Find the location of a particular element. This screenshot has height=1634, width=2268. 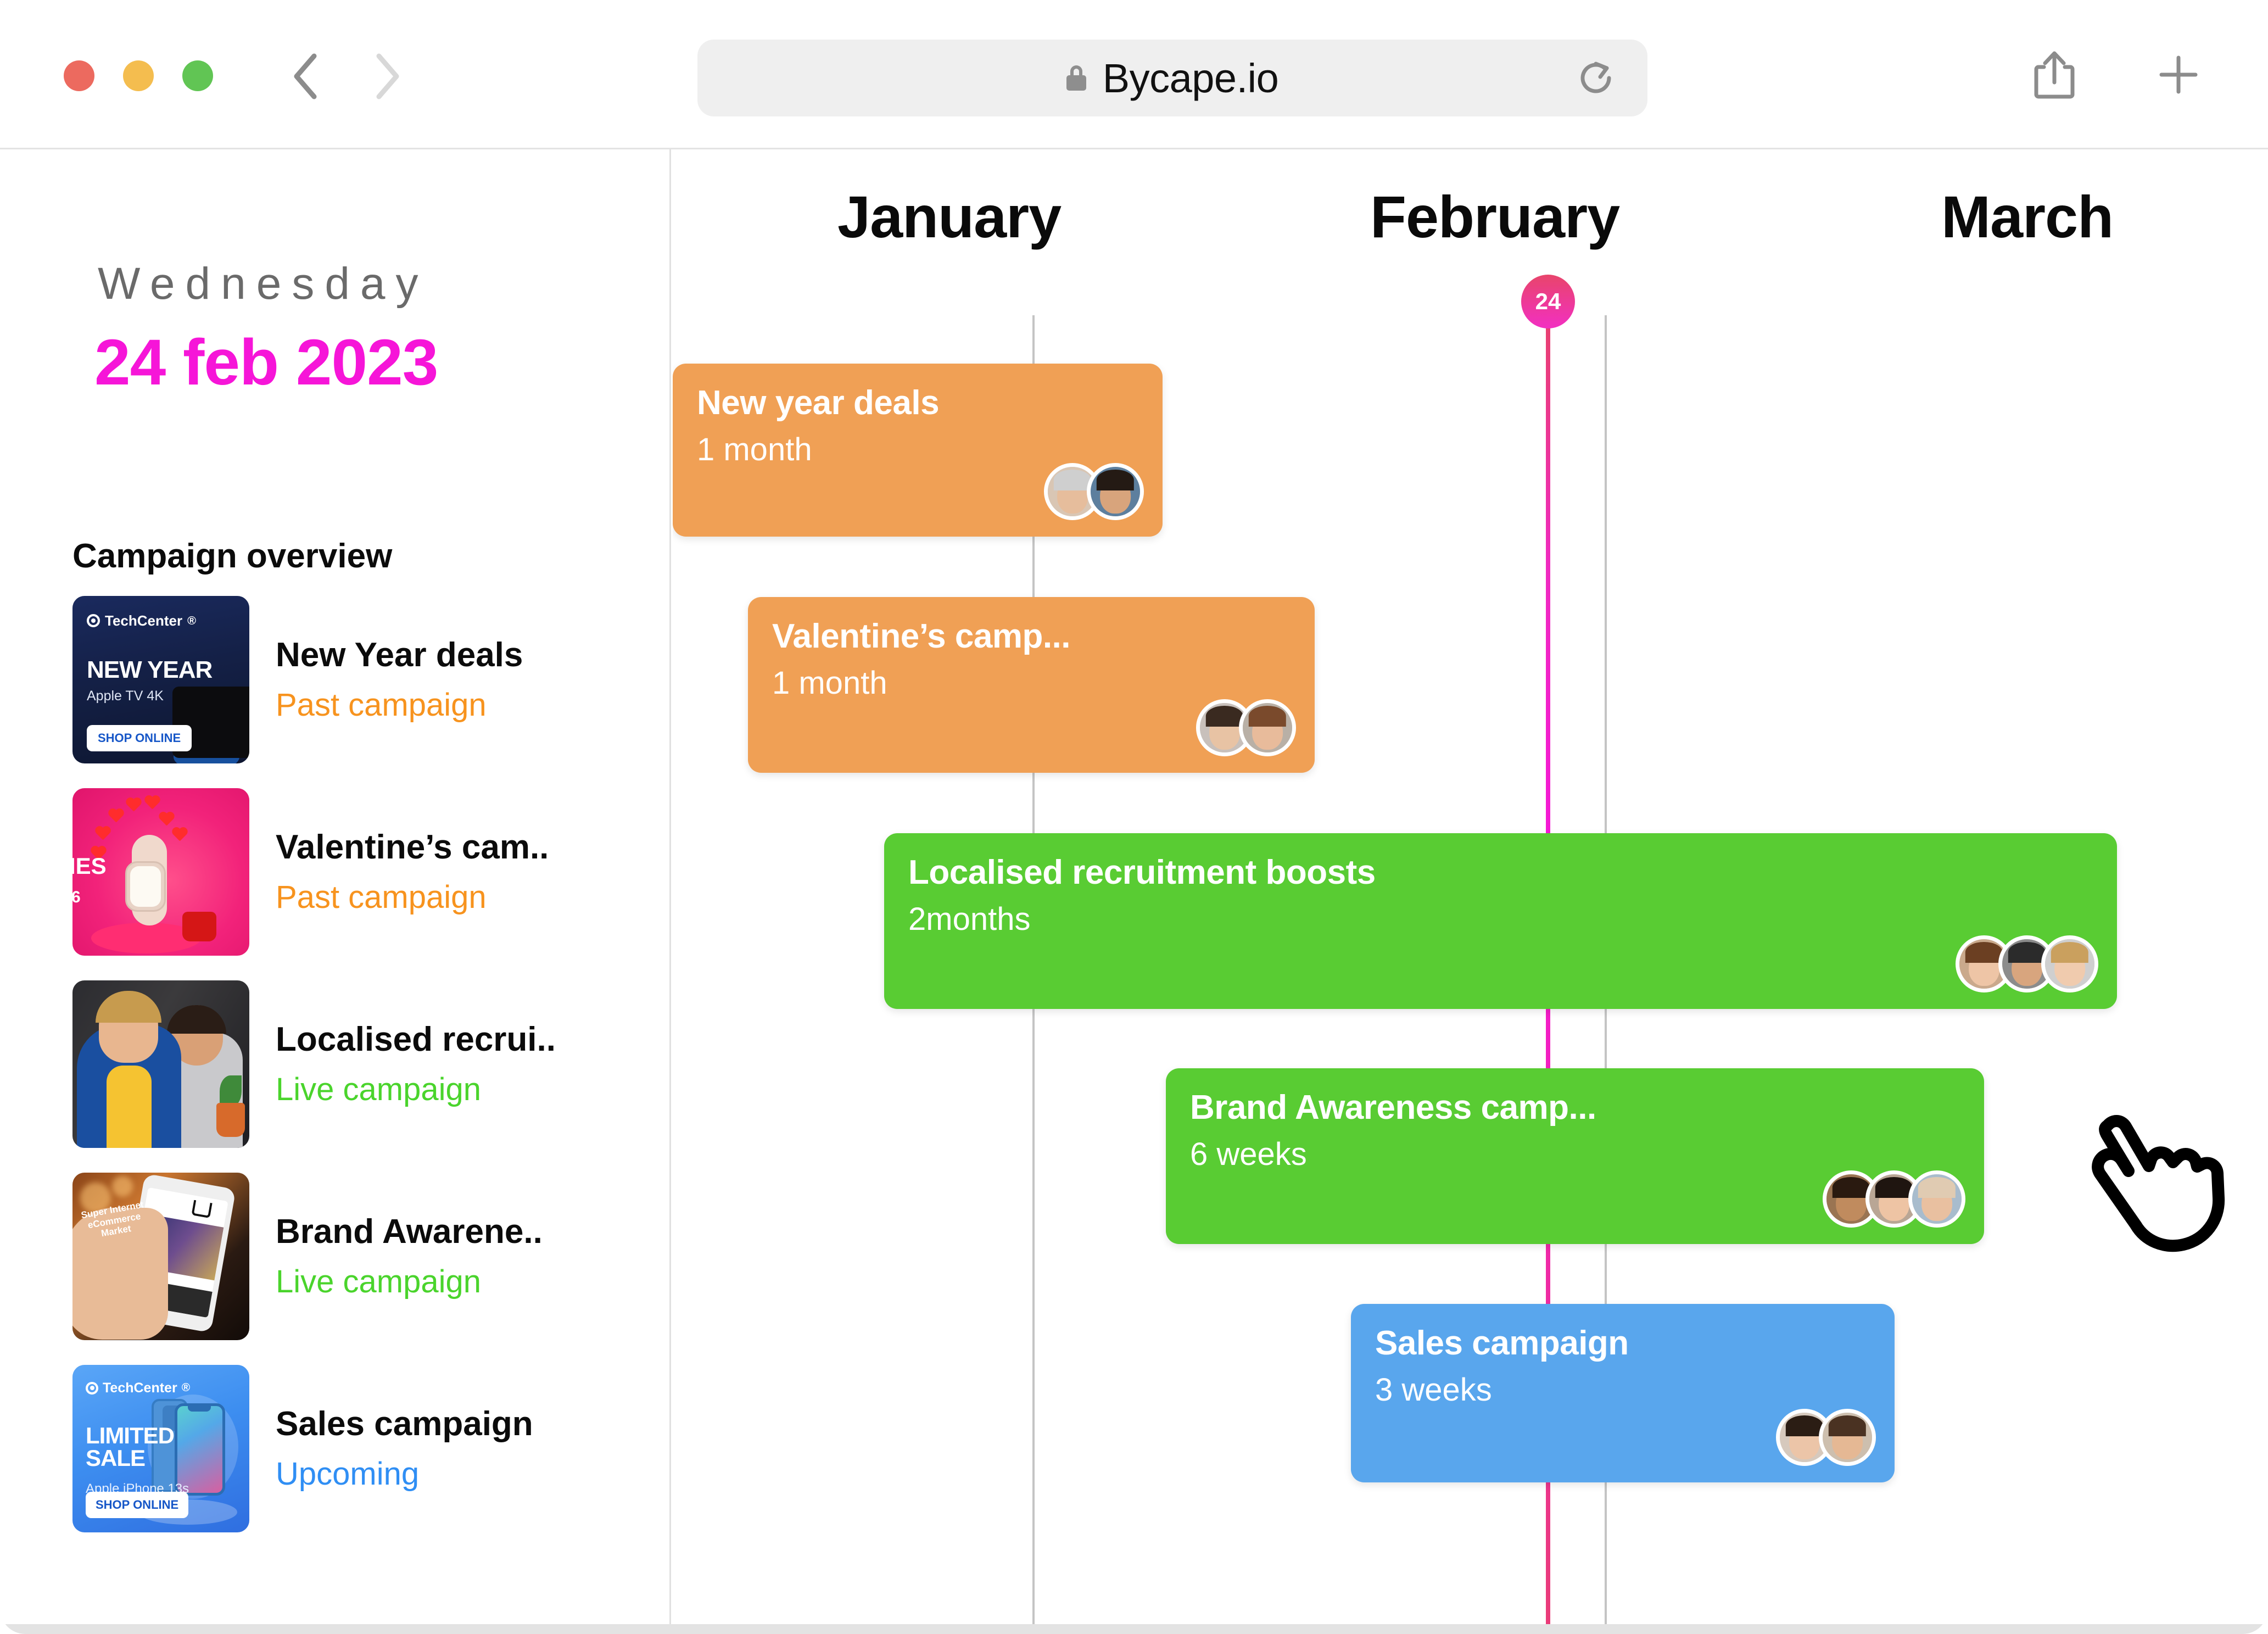

thumb-headline: NEW YEAR is located at coordinates (150, 669).